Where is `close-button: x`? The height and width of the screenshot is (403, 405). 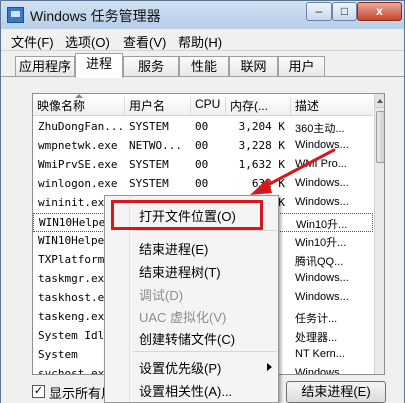 close-button: x is located at coordinates (379, 11).